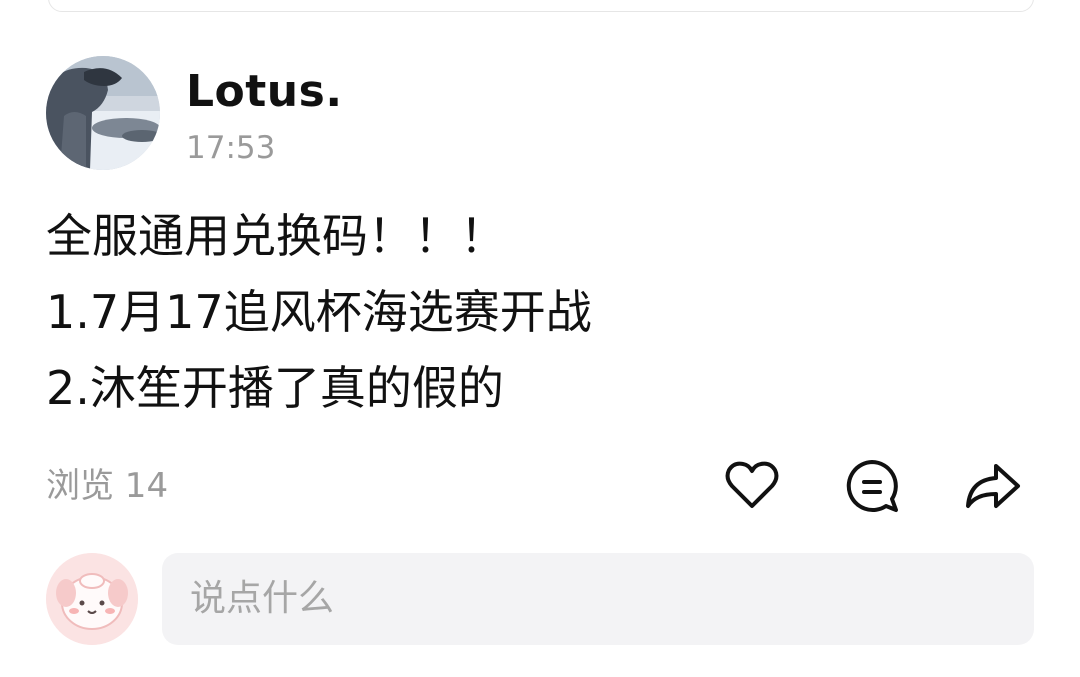 This screenshot has height=677, width=1080. Describe the element at coordinates (103, 113) in the screenshot. I see `author-avatar` at that location.